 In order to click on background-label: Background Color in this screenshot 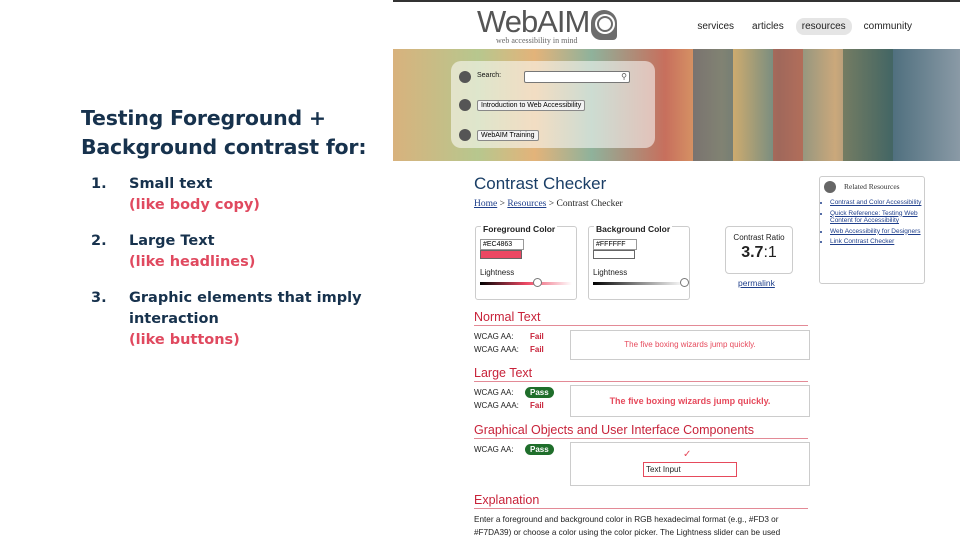, I will do `click(633, 229)`.